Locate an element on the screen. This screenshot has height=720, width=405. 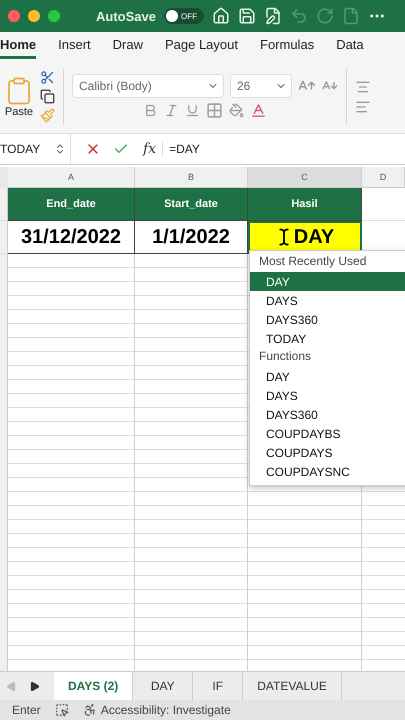
file-icon is located at coordinates (351, 16).